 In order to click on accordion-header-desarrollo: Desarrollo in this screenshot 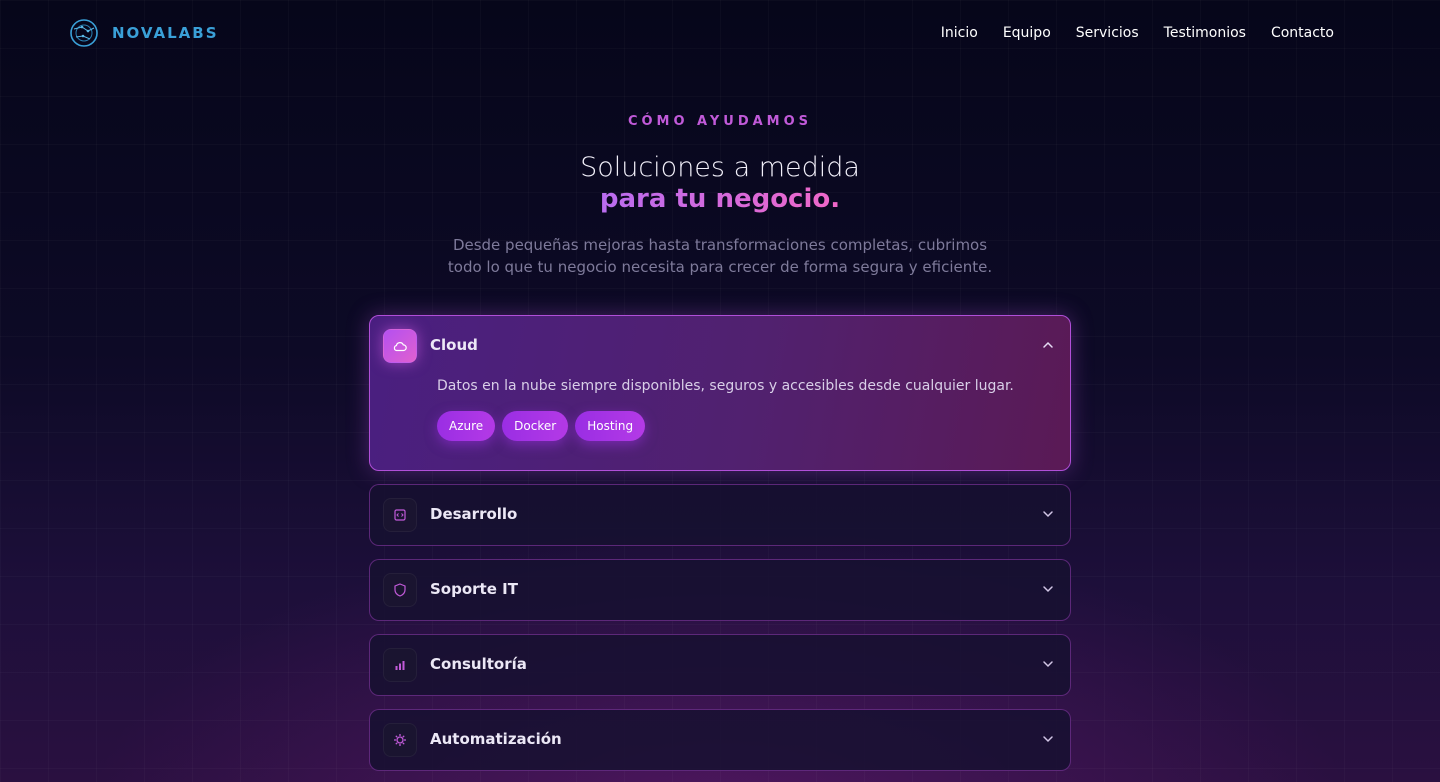, I will do `click(720, 515)`.